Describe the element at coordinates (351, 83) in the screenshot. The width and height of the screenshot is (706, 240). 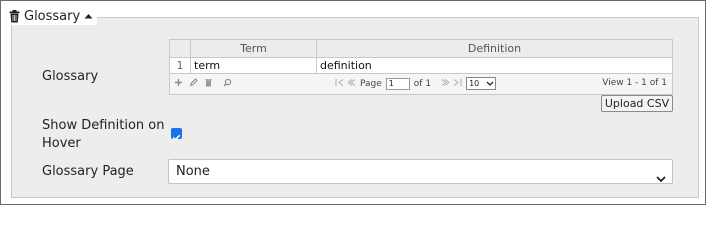
I see `prev-page-icon` at that location.